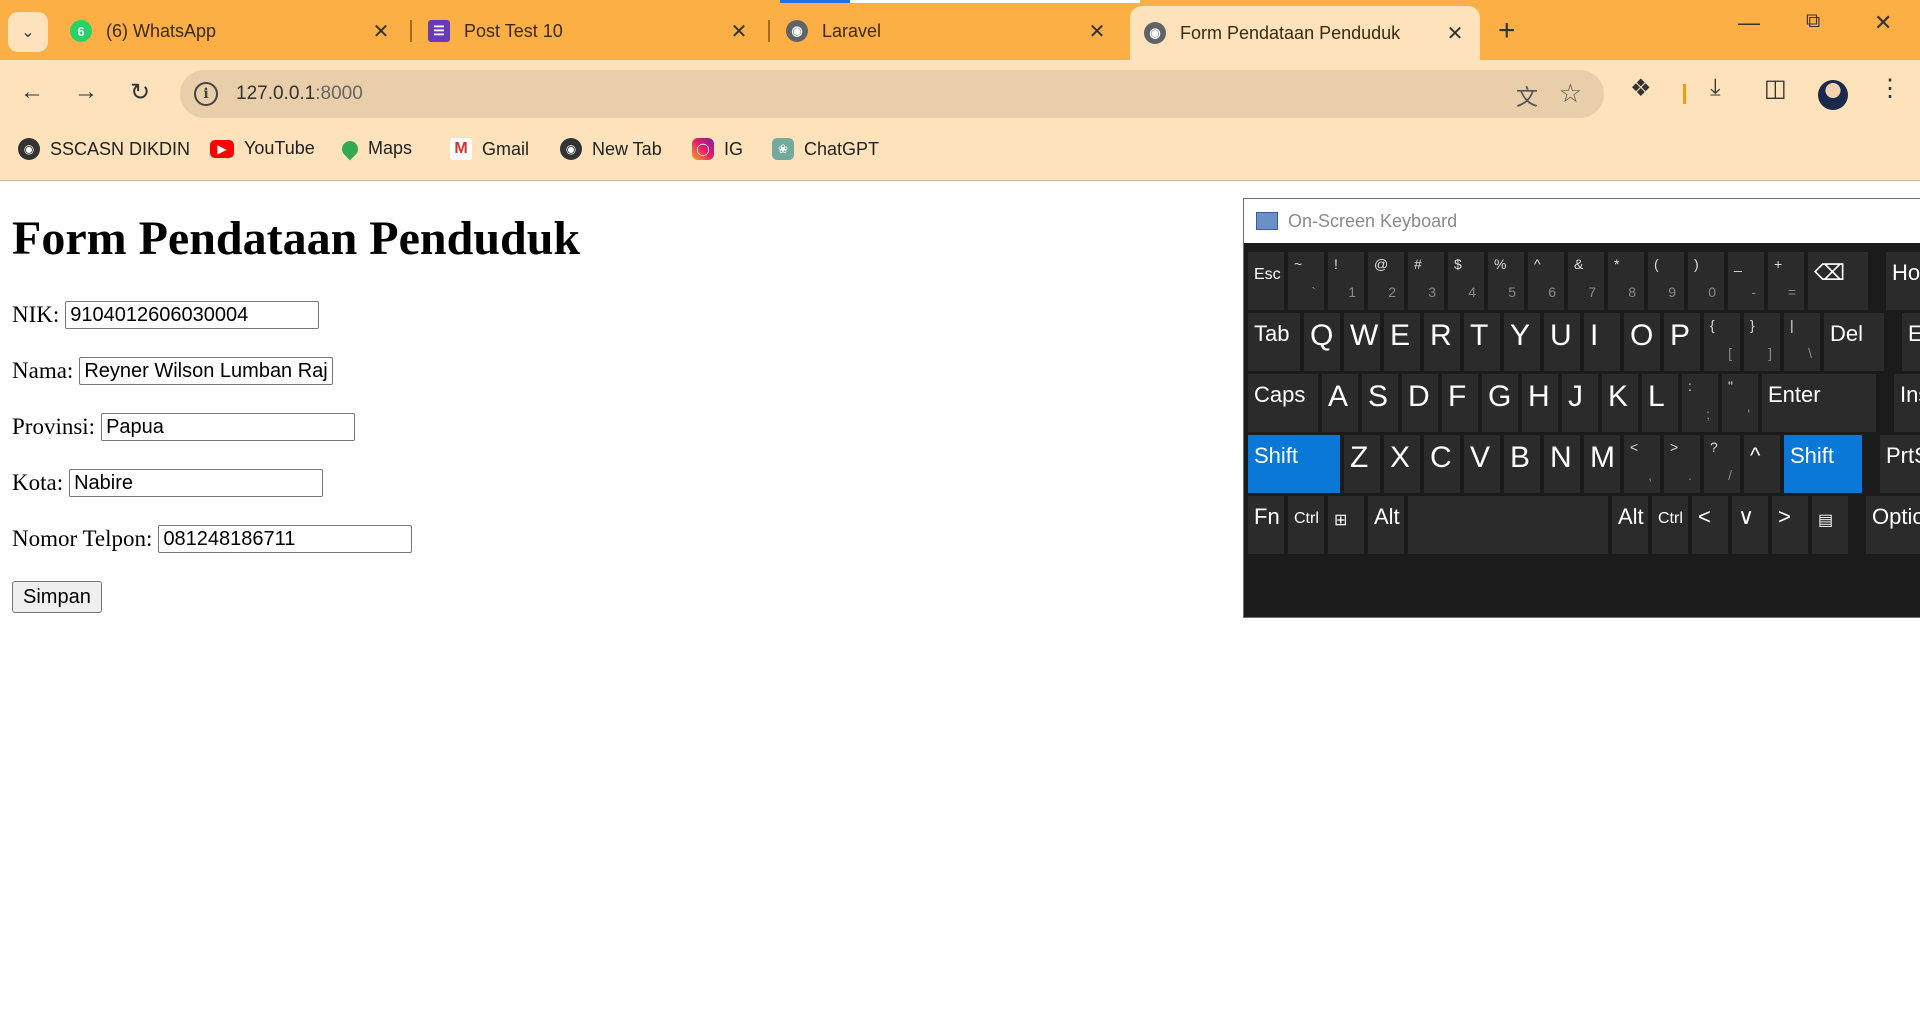 The width and height of the screenshot is (1920, 1020). I want to click on key-prtscn: PrtScn, so click(1900, 464).